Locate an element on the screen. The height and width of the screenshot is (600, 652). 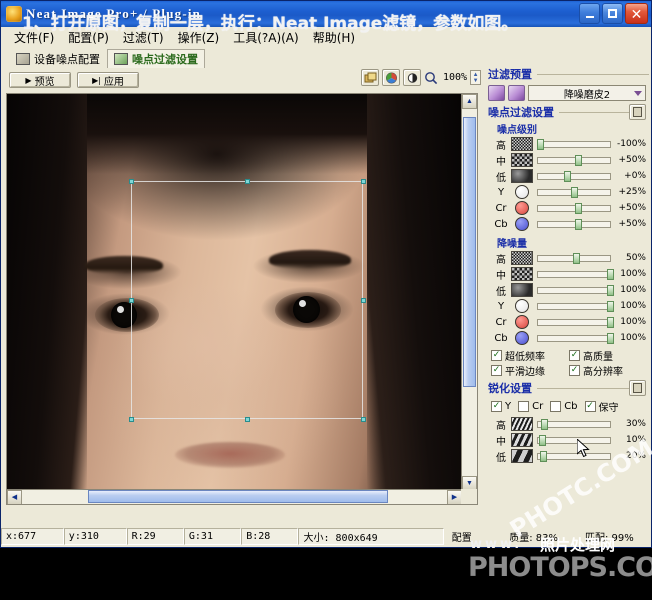
sharpen-high-slider is located at coordinates (574, 424).